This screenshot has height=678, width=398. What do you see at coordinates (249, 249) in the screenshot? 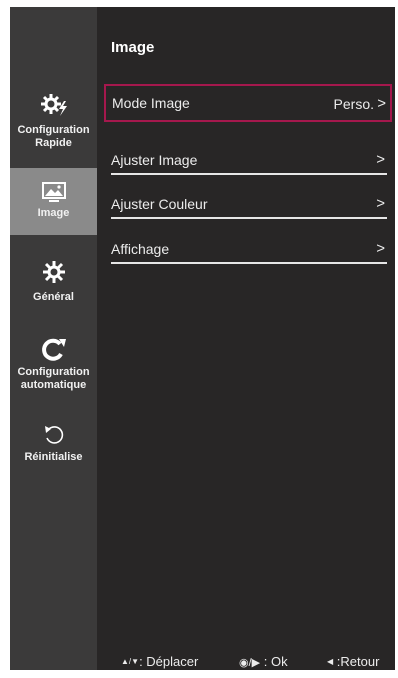
I see `menu-row-affichage: Affichage >` at bounding box center [249, 249].